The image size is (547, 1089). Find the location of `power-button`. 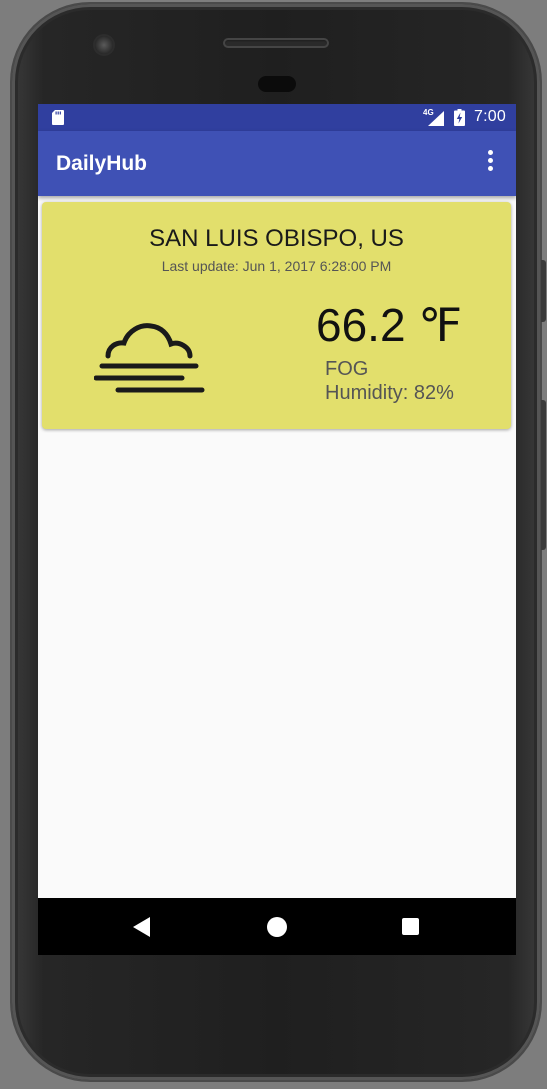

power-button is located at coordinates (543, 291).